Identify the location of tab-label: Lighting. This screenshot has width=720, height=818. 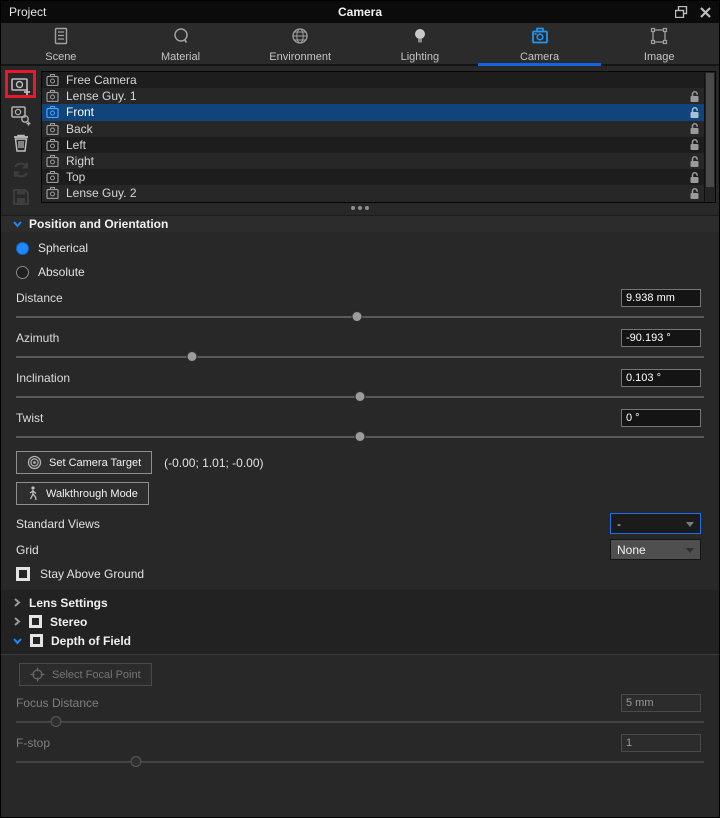
(420, 56).